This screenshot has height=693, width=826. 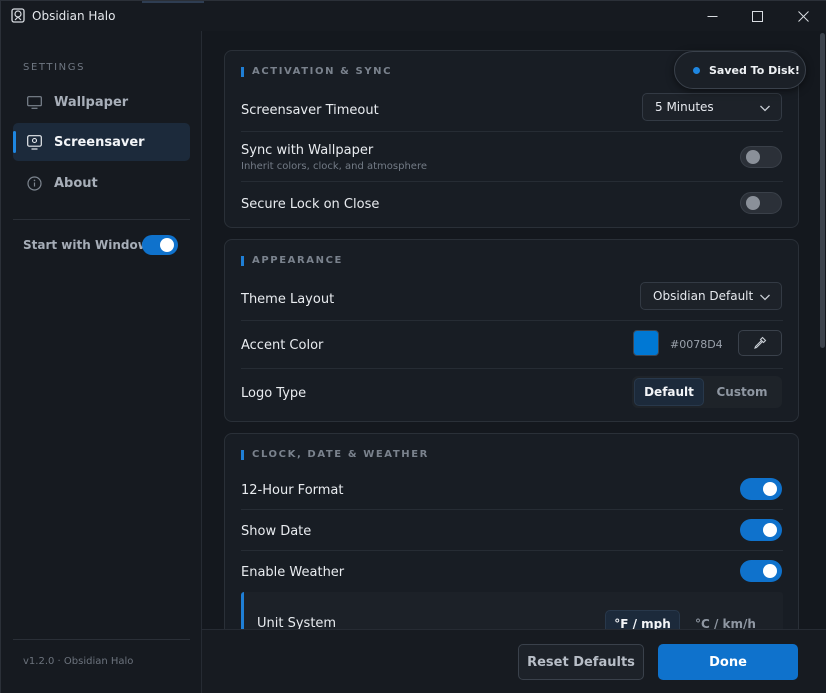 What do you see at coordinates (34, 142) in the screenshot?
I see `screensaver-icon` at bounding box center [34, 142].